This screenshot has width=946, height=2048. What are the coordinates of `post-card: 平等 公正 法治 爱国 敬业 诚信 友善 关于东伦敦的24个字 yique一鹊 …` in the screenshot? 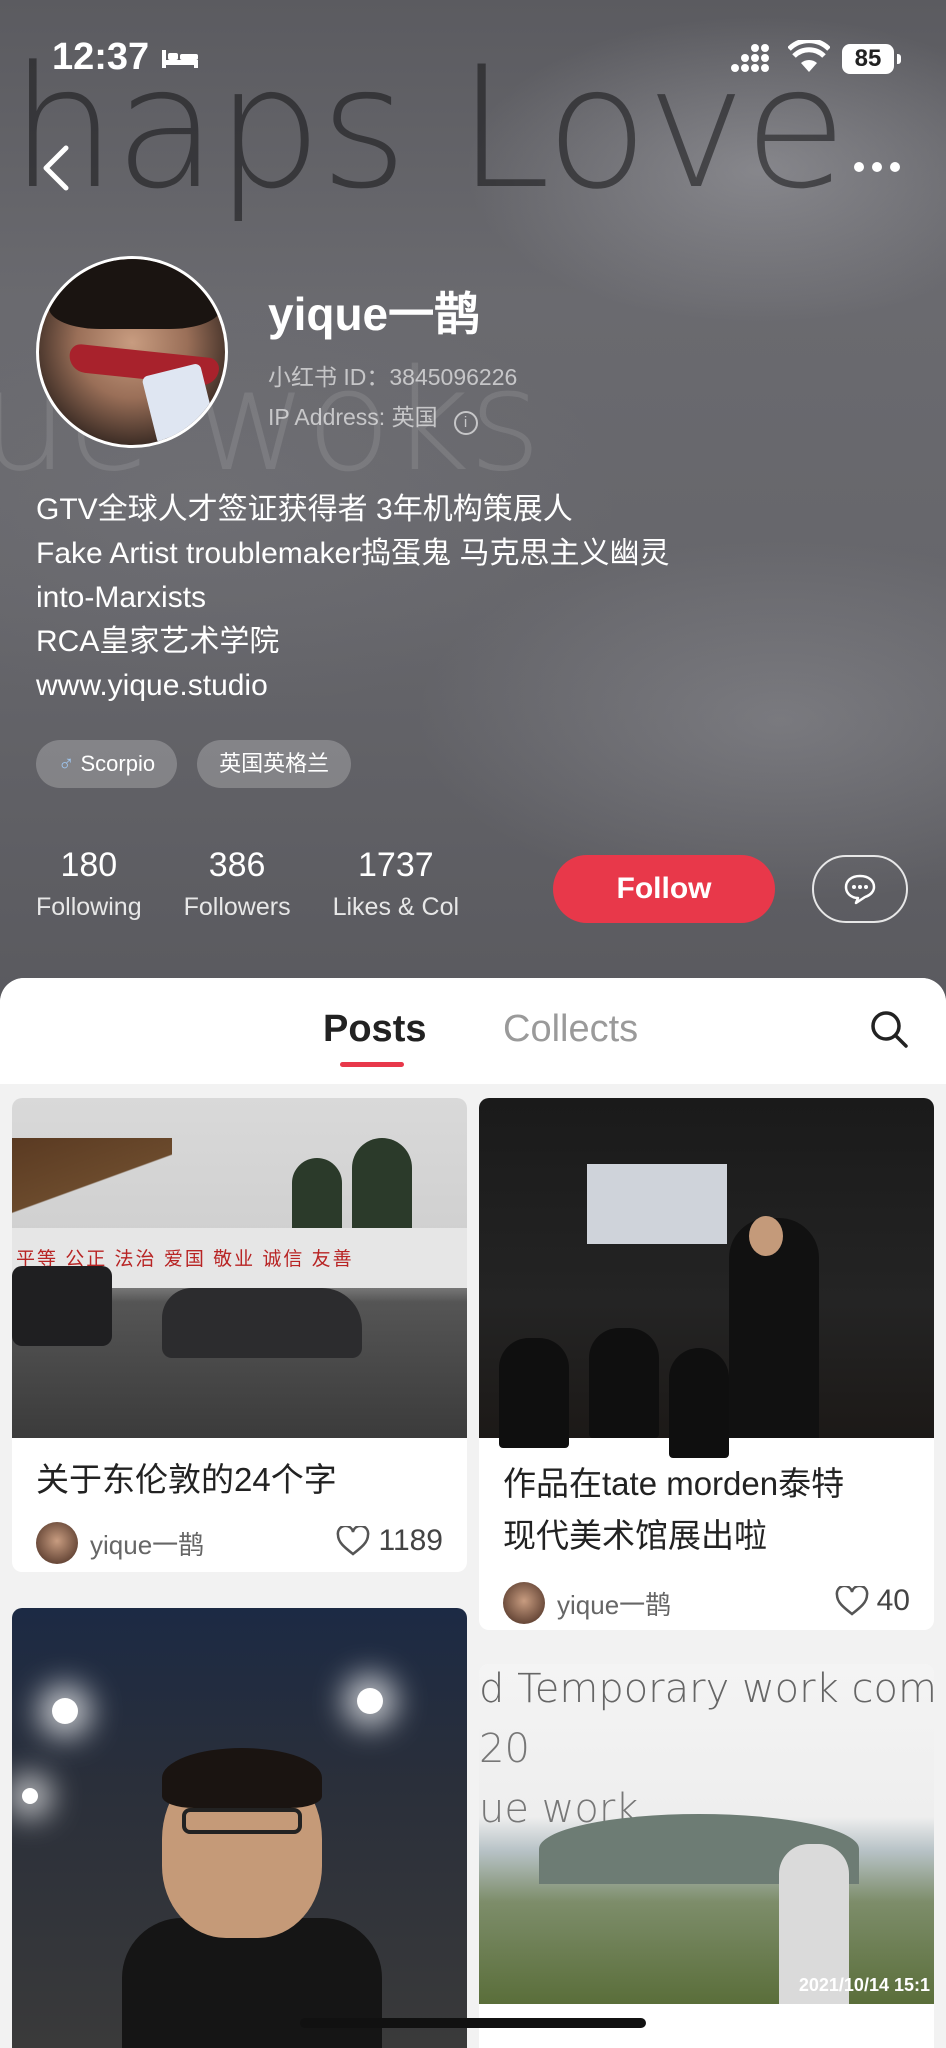 It's located at (239, 1335).